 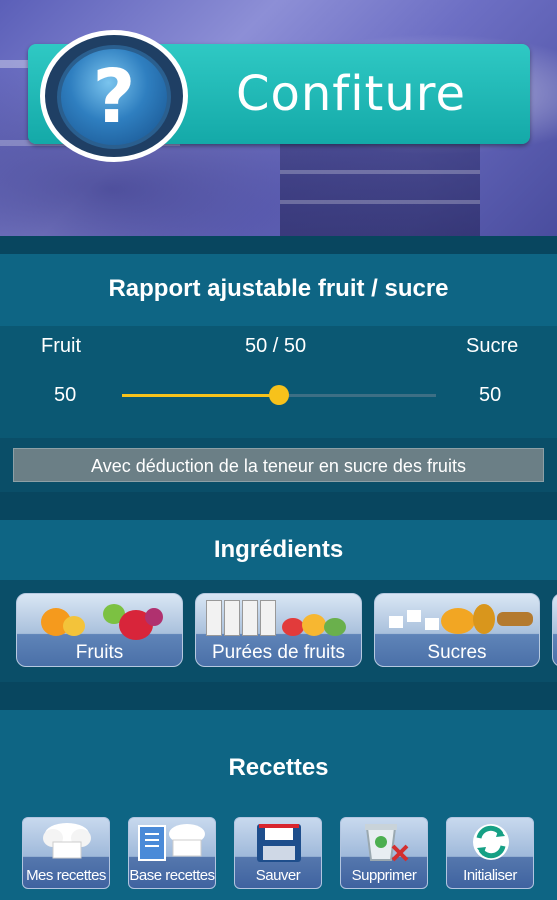 I want to click on fruit-puree-image, so click(x=278, y=619).